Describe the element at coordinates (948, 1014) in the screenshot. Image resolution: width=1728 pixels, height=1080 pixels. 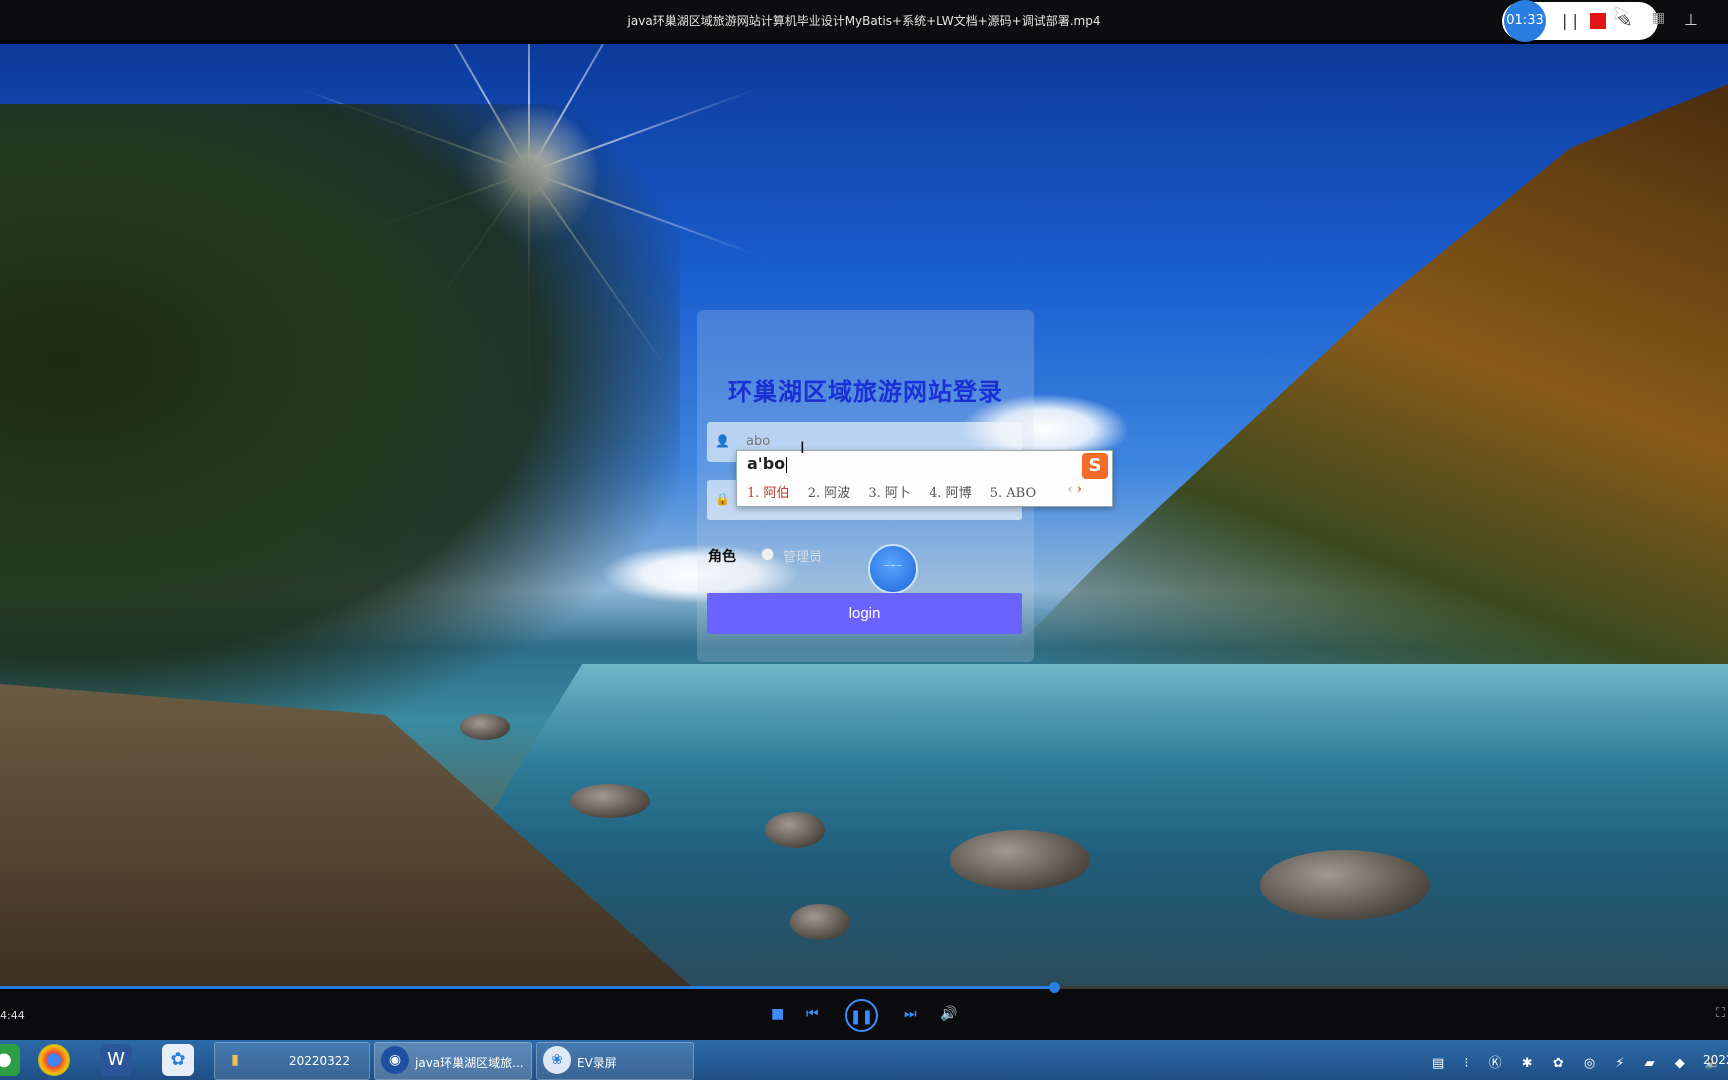
I see `volume-icon: 🔊` at that location.